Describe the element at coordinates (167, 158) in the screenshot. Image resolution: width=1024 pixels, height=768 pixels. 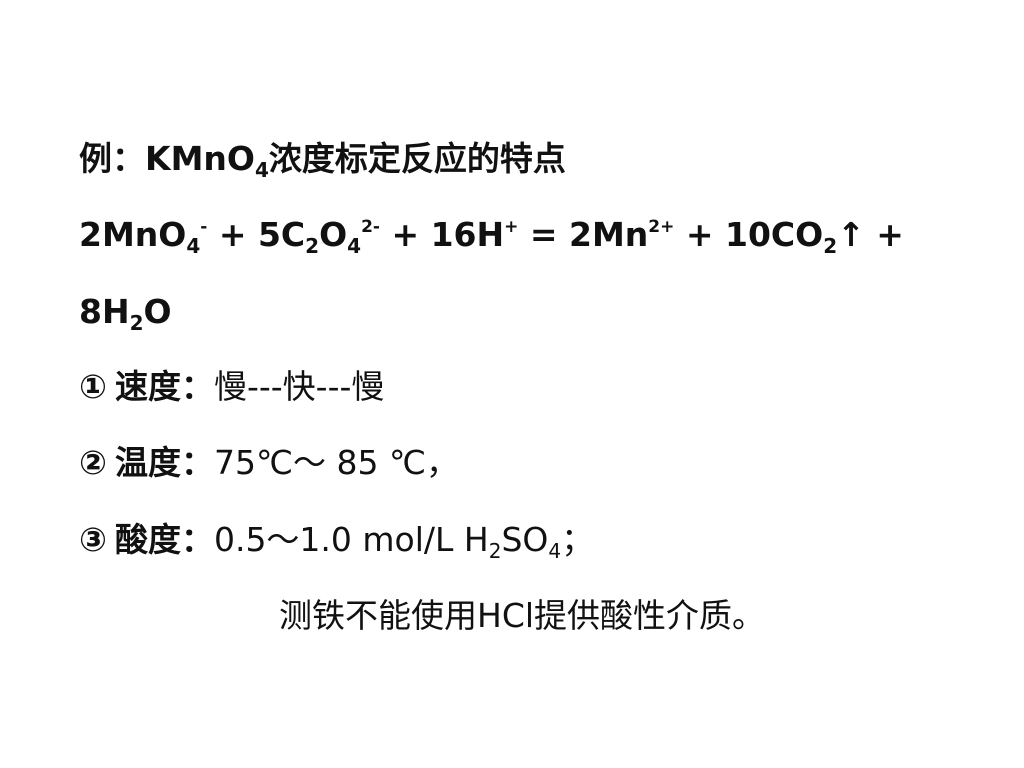
I see `title-prefix: 例：KMnO` at that location.